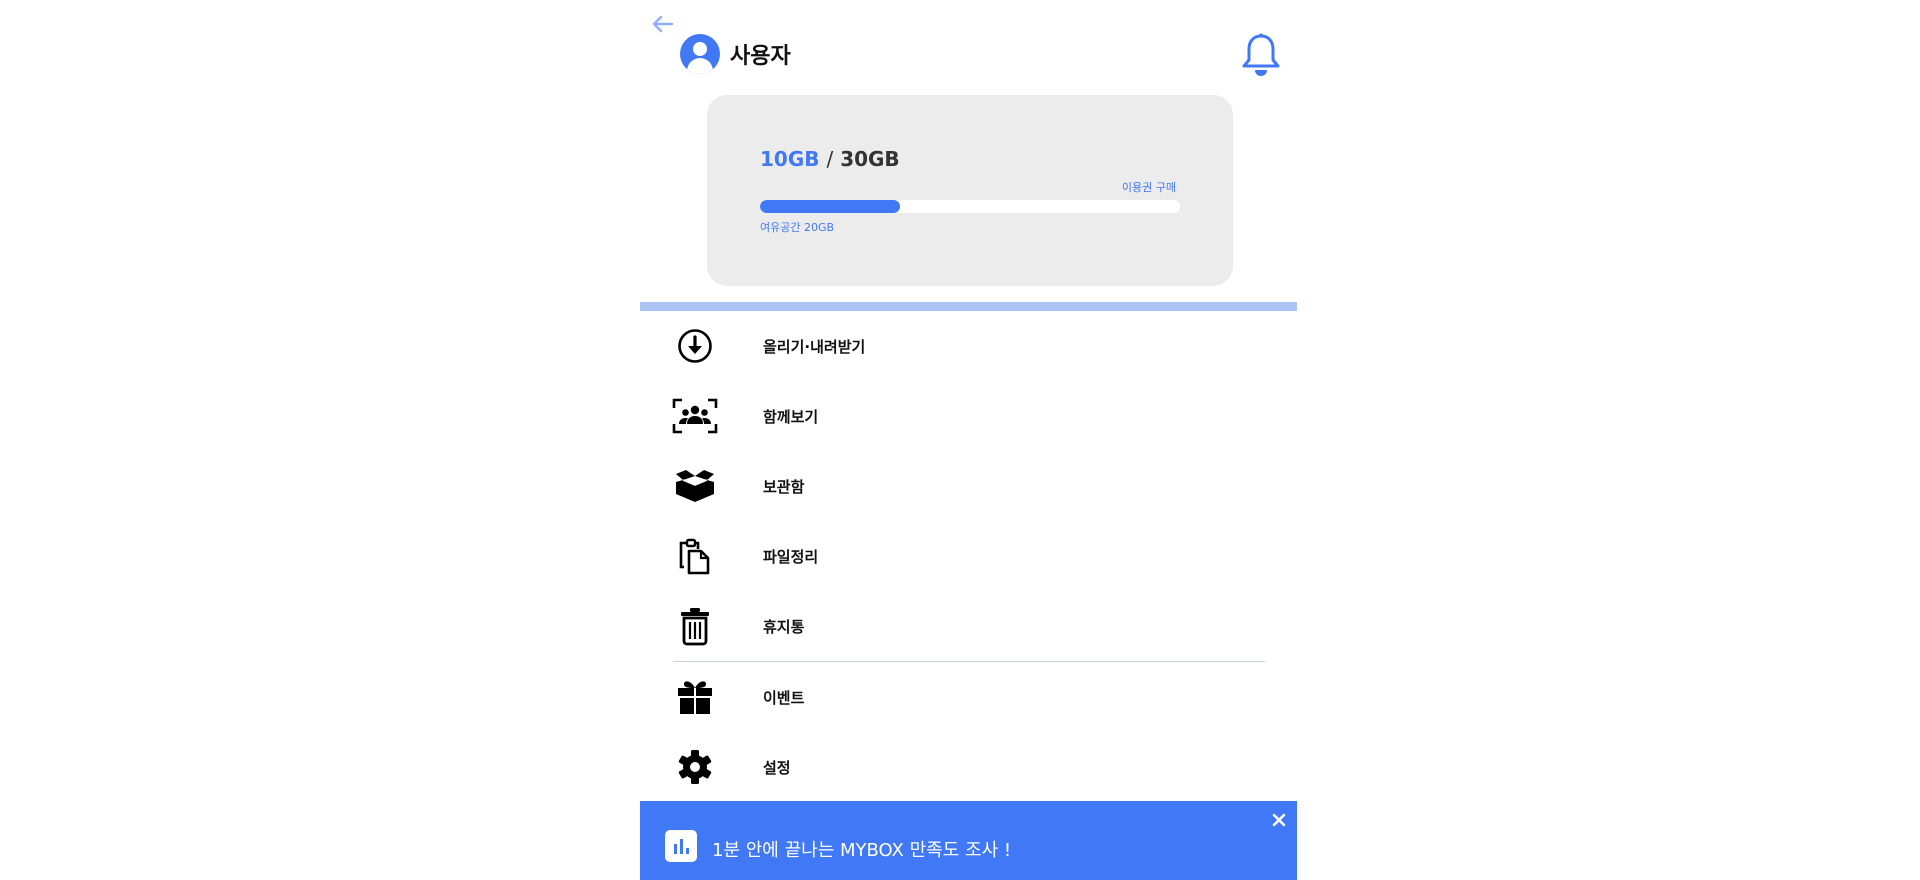  I want to click on notification-button, so click(1261, 55).